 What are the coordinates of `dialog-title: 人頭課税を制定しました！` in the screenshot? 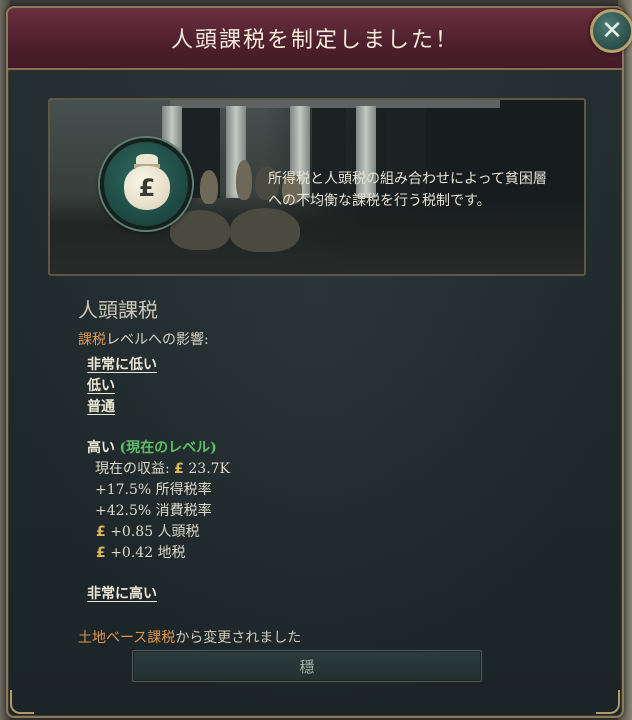 It's located at (314, 40).